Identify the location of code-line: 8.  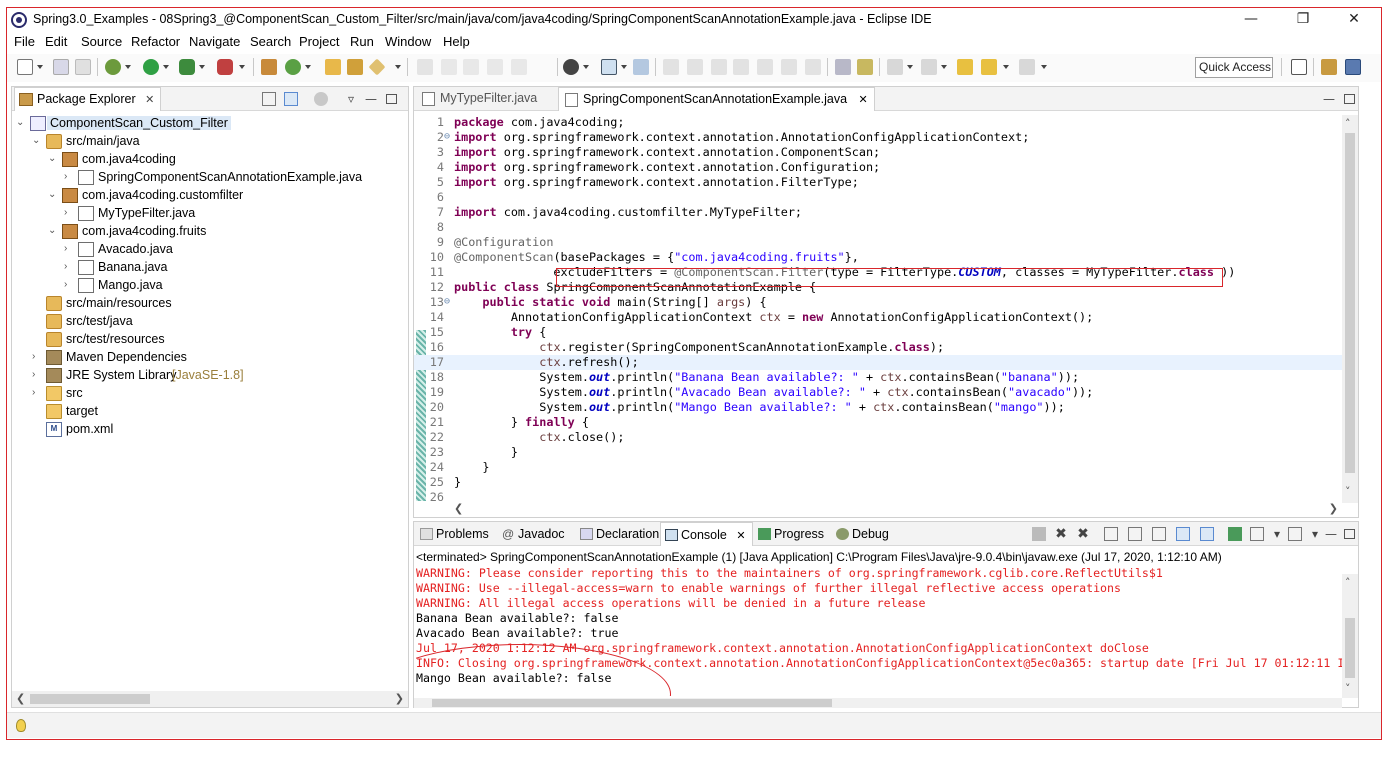
(879, 227).